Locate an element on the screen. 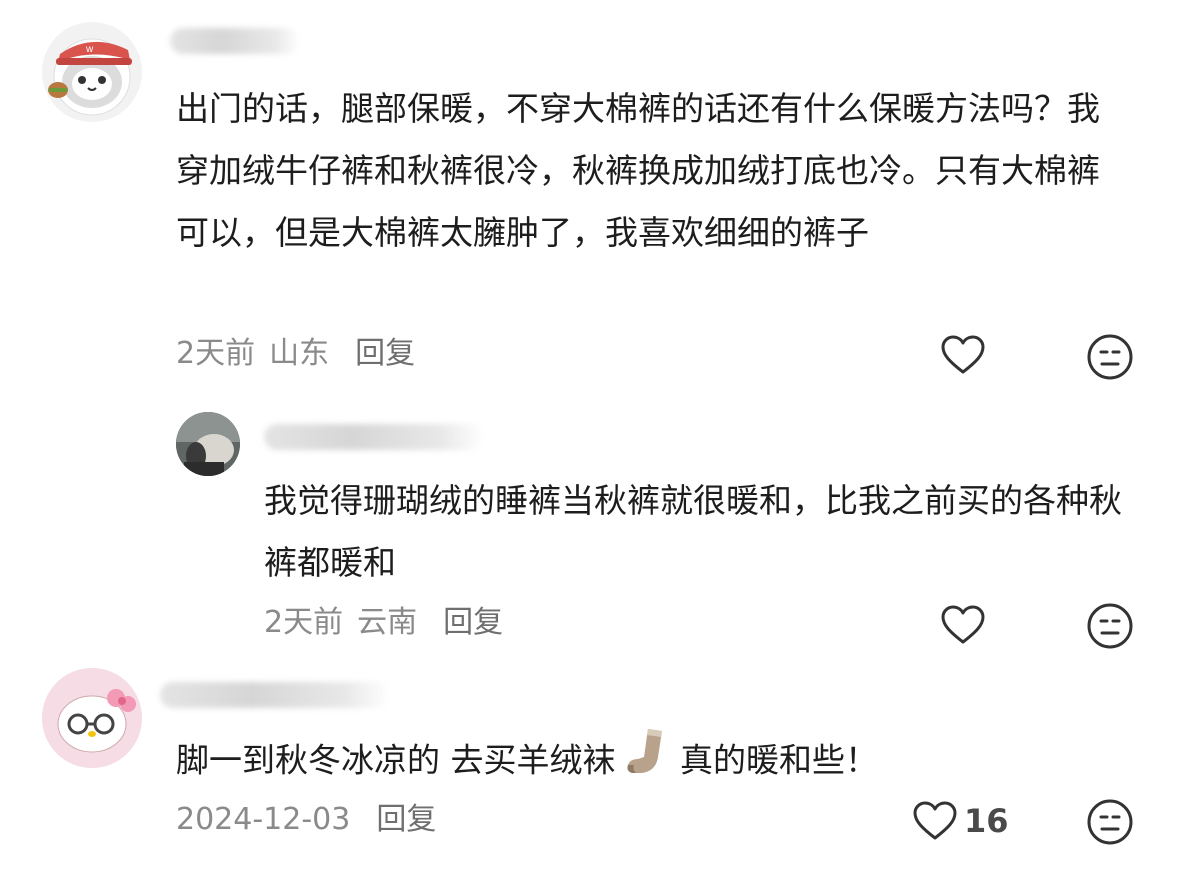  comment-meta: 2024-12-03 回复 is located at coordinates (313, 820).